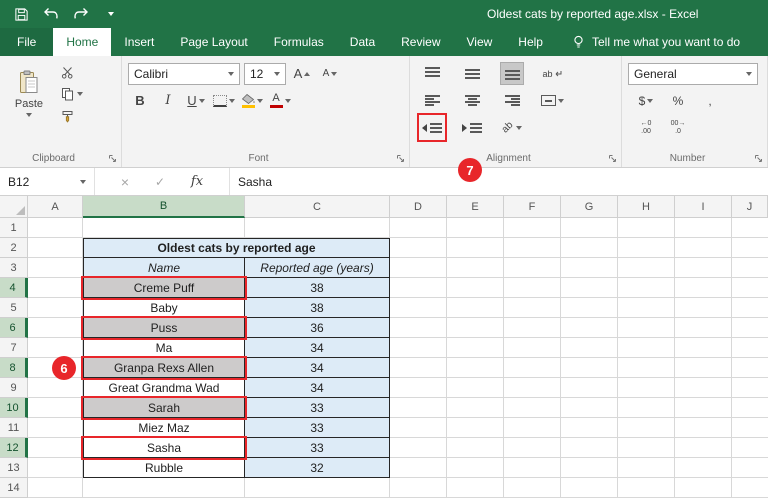 This screenshot has width=768, height=500. What do you see at coordinates (280, 100) in the screenshot?
I see `font-color-button: A` at bounding box center [280, 100].